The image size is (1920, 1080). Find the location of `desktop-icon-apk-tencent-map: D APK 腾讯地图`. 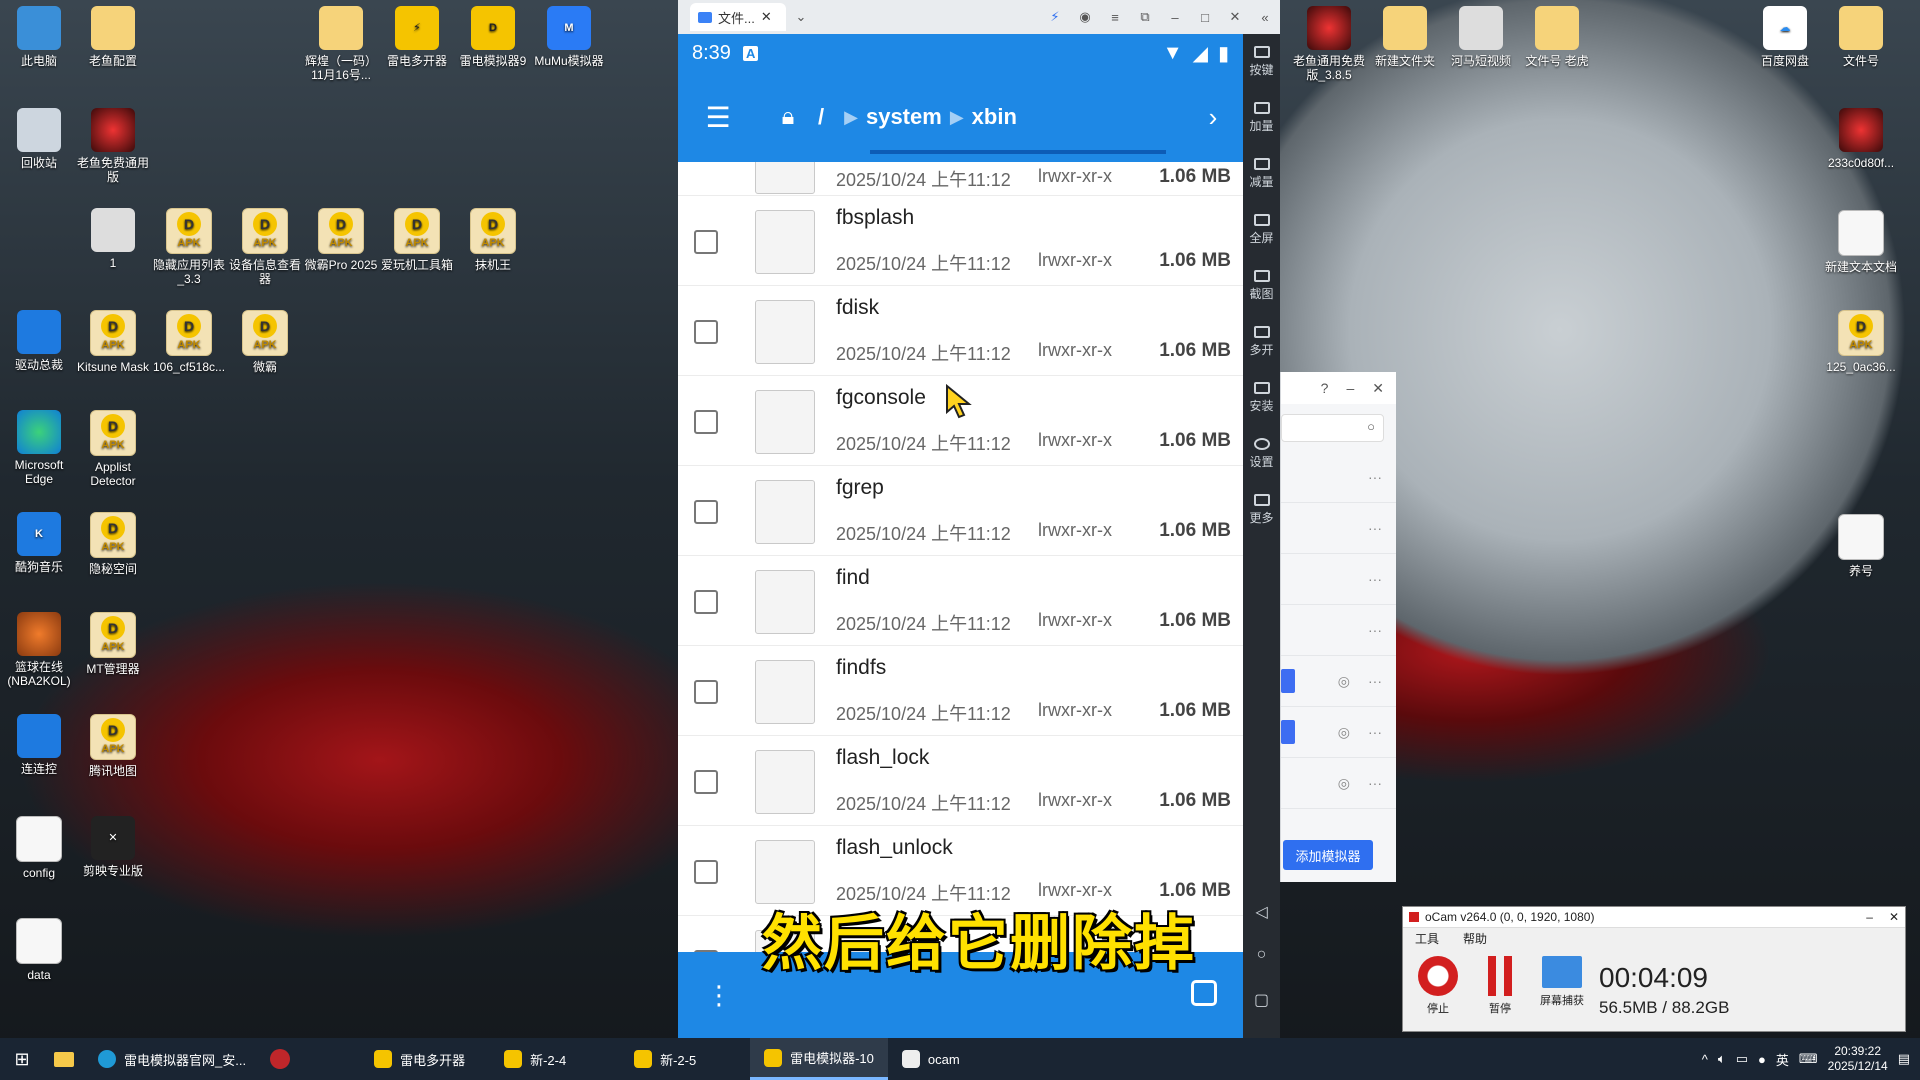

desktop-icon-apk-tencent-map: D APK 腾讯地图 is located at coordinates (113, 746).